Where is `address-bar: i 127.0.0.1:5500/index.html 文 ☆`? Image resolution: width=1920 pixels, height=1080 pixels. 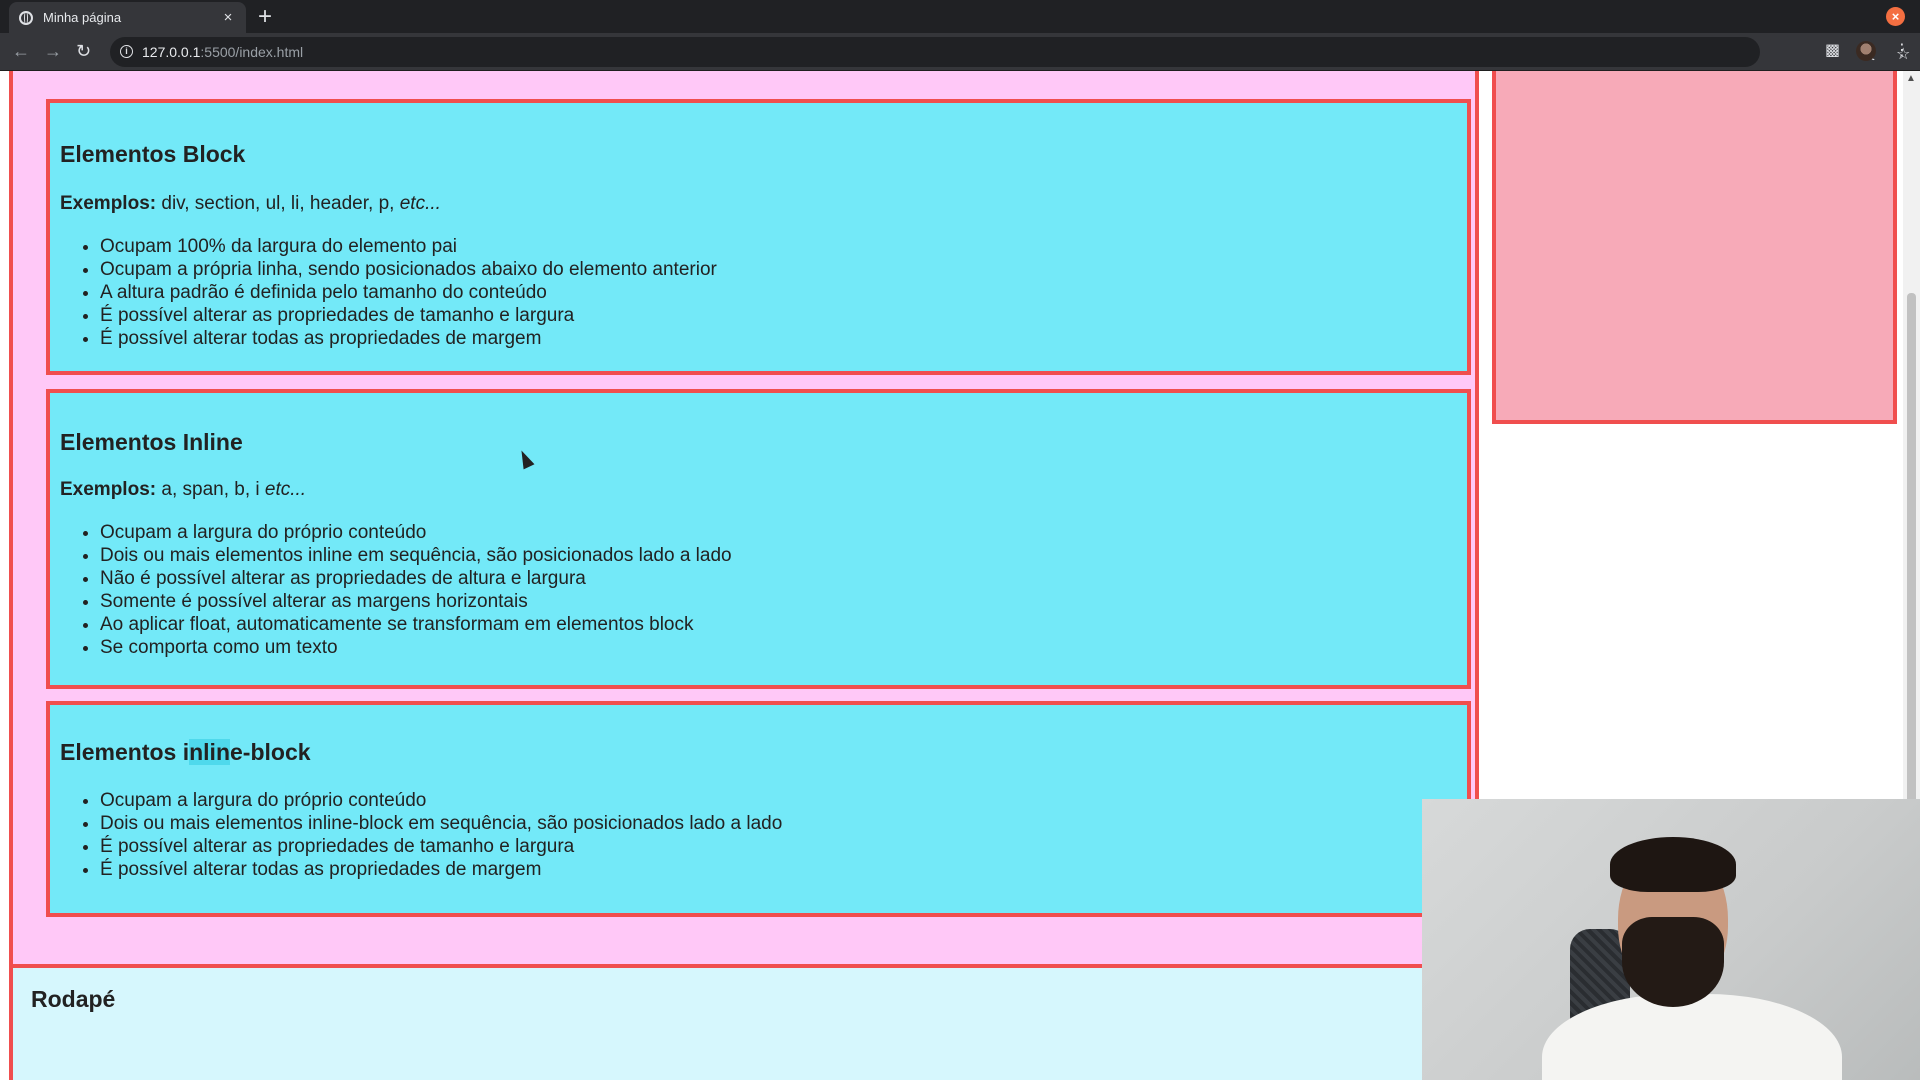
address-bar: i 127.0.0.1:5500/index.html 文 ☆ is located at coordinates (1010, 52).